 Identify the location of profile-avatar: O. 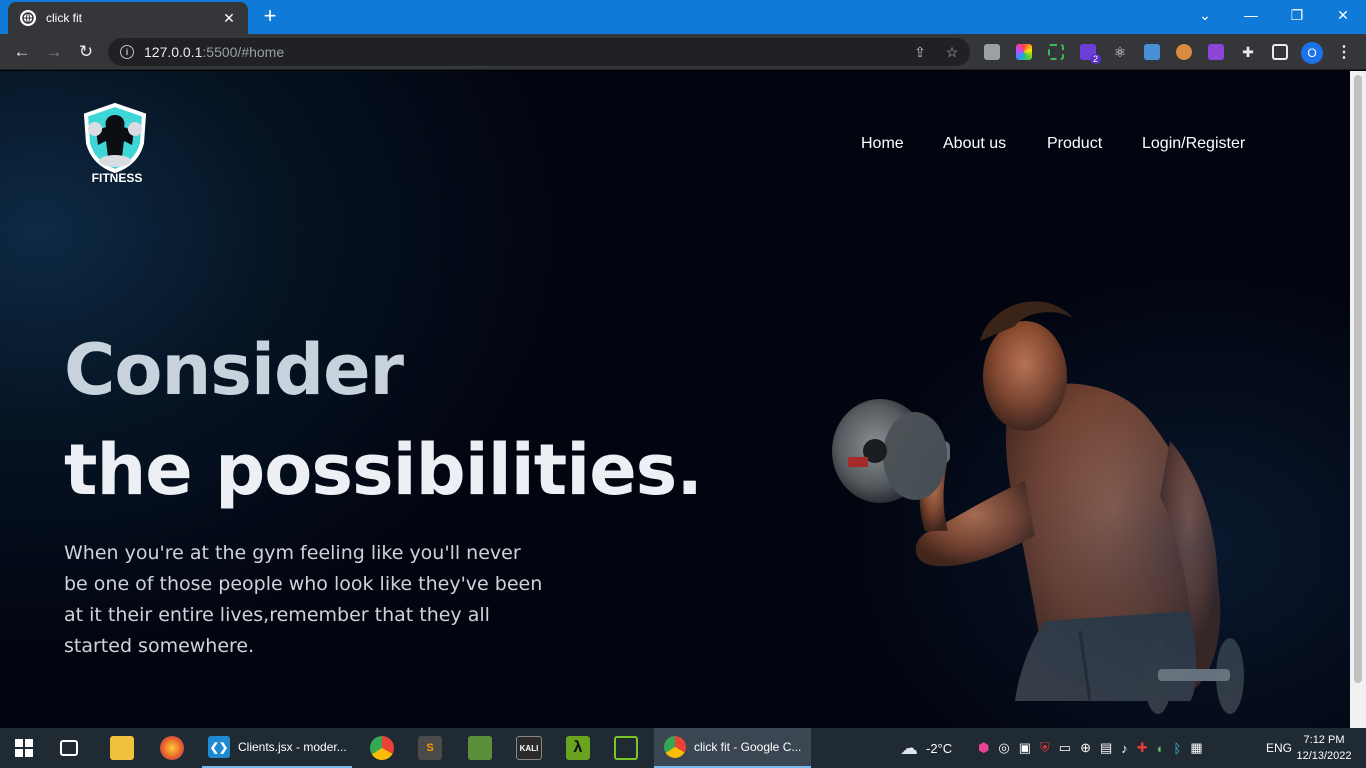
(1312, 53).